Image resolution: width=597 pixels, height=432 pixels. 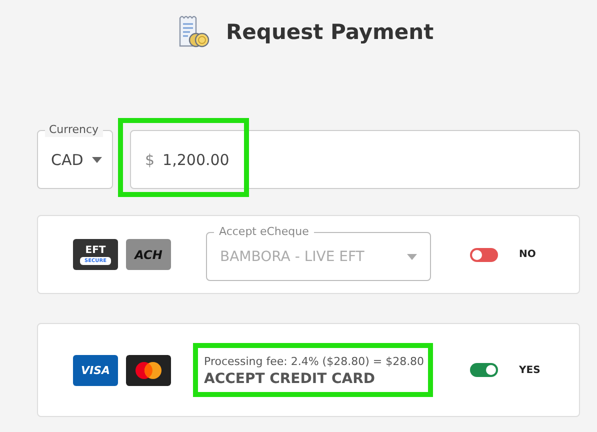 What do you see at coordinates (529, 370) in the screenshot?
I see `toggle-state: YES` at bounding box center [529, 370].